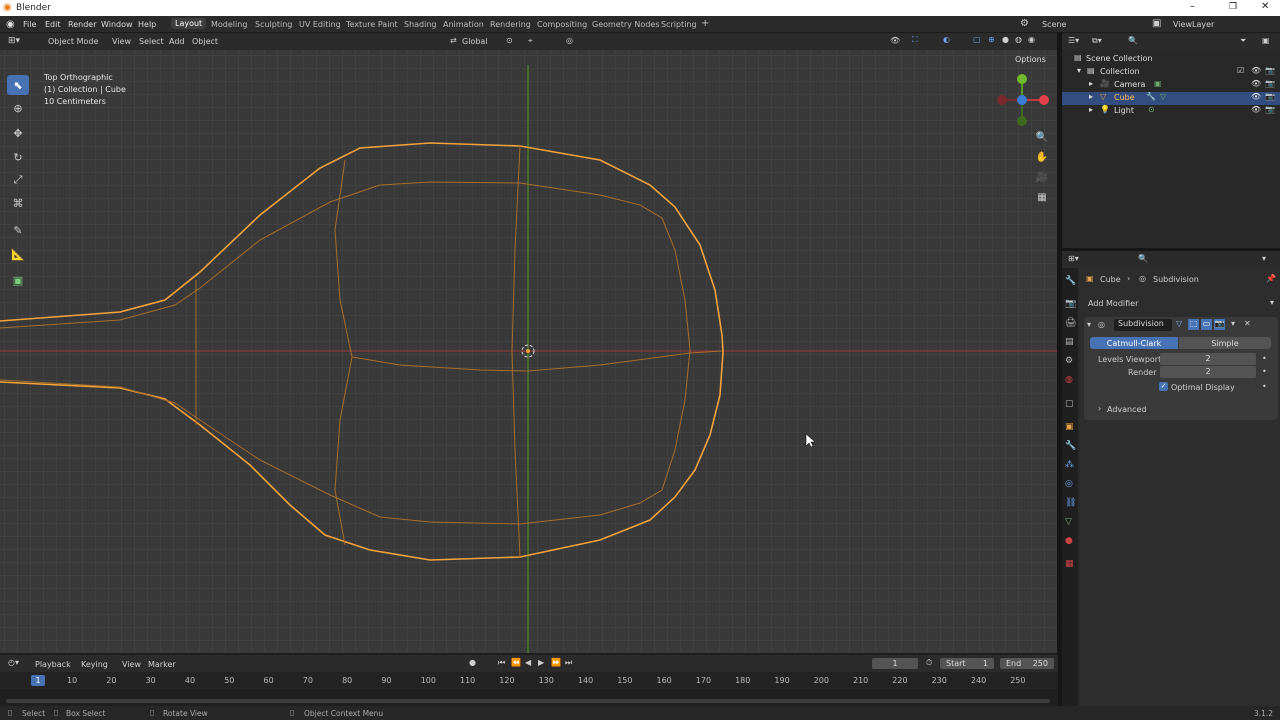  What do you see at coordinates (1171, 98) in the screenshot?
I see `outliner-row-cube: ▸ ▽ Cube 🔧 ▽ 👁 📷` at bounding box center [1171, 98].